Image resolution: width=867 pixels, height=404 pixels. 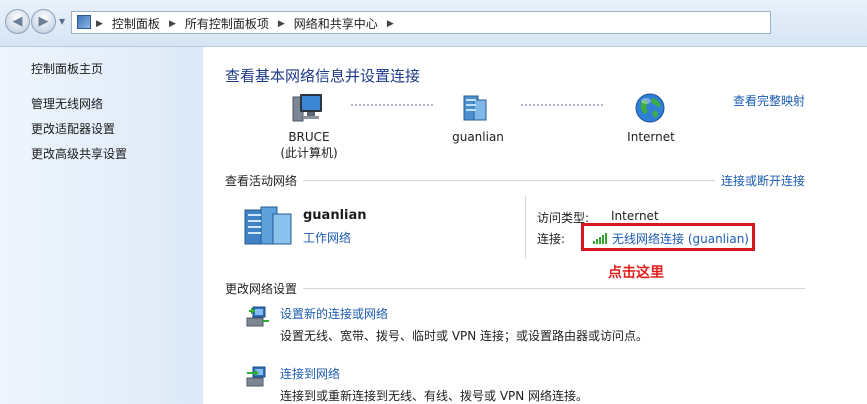 I want to click on control-panel-icon, so click(x=84, y=22).